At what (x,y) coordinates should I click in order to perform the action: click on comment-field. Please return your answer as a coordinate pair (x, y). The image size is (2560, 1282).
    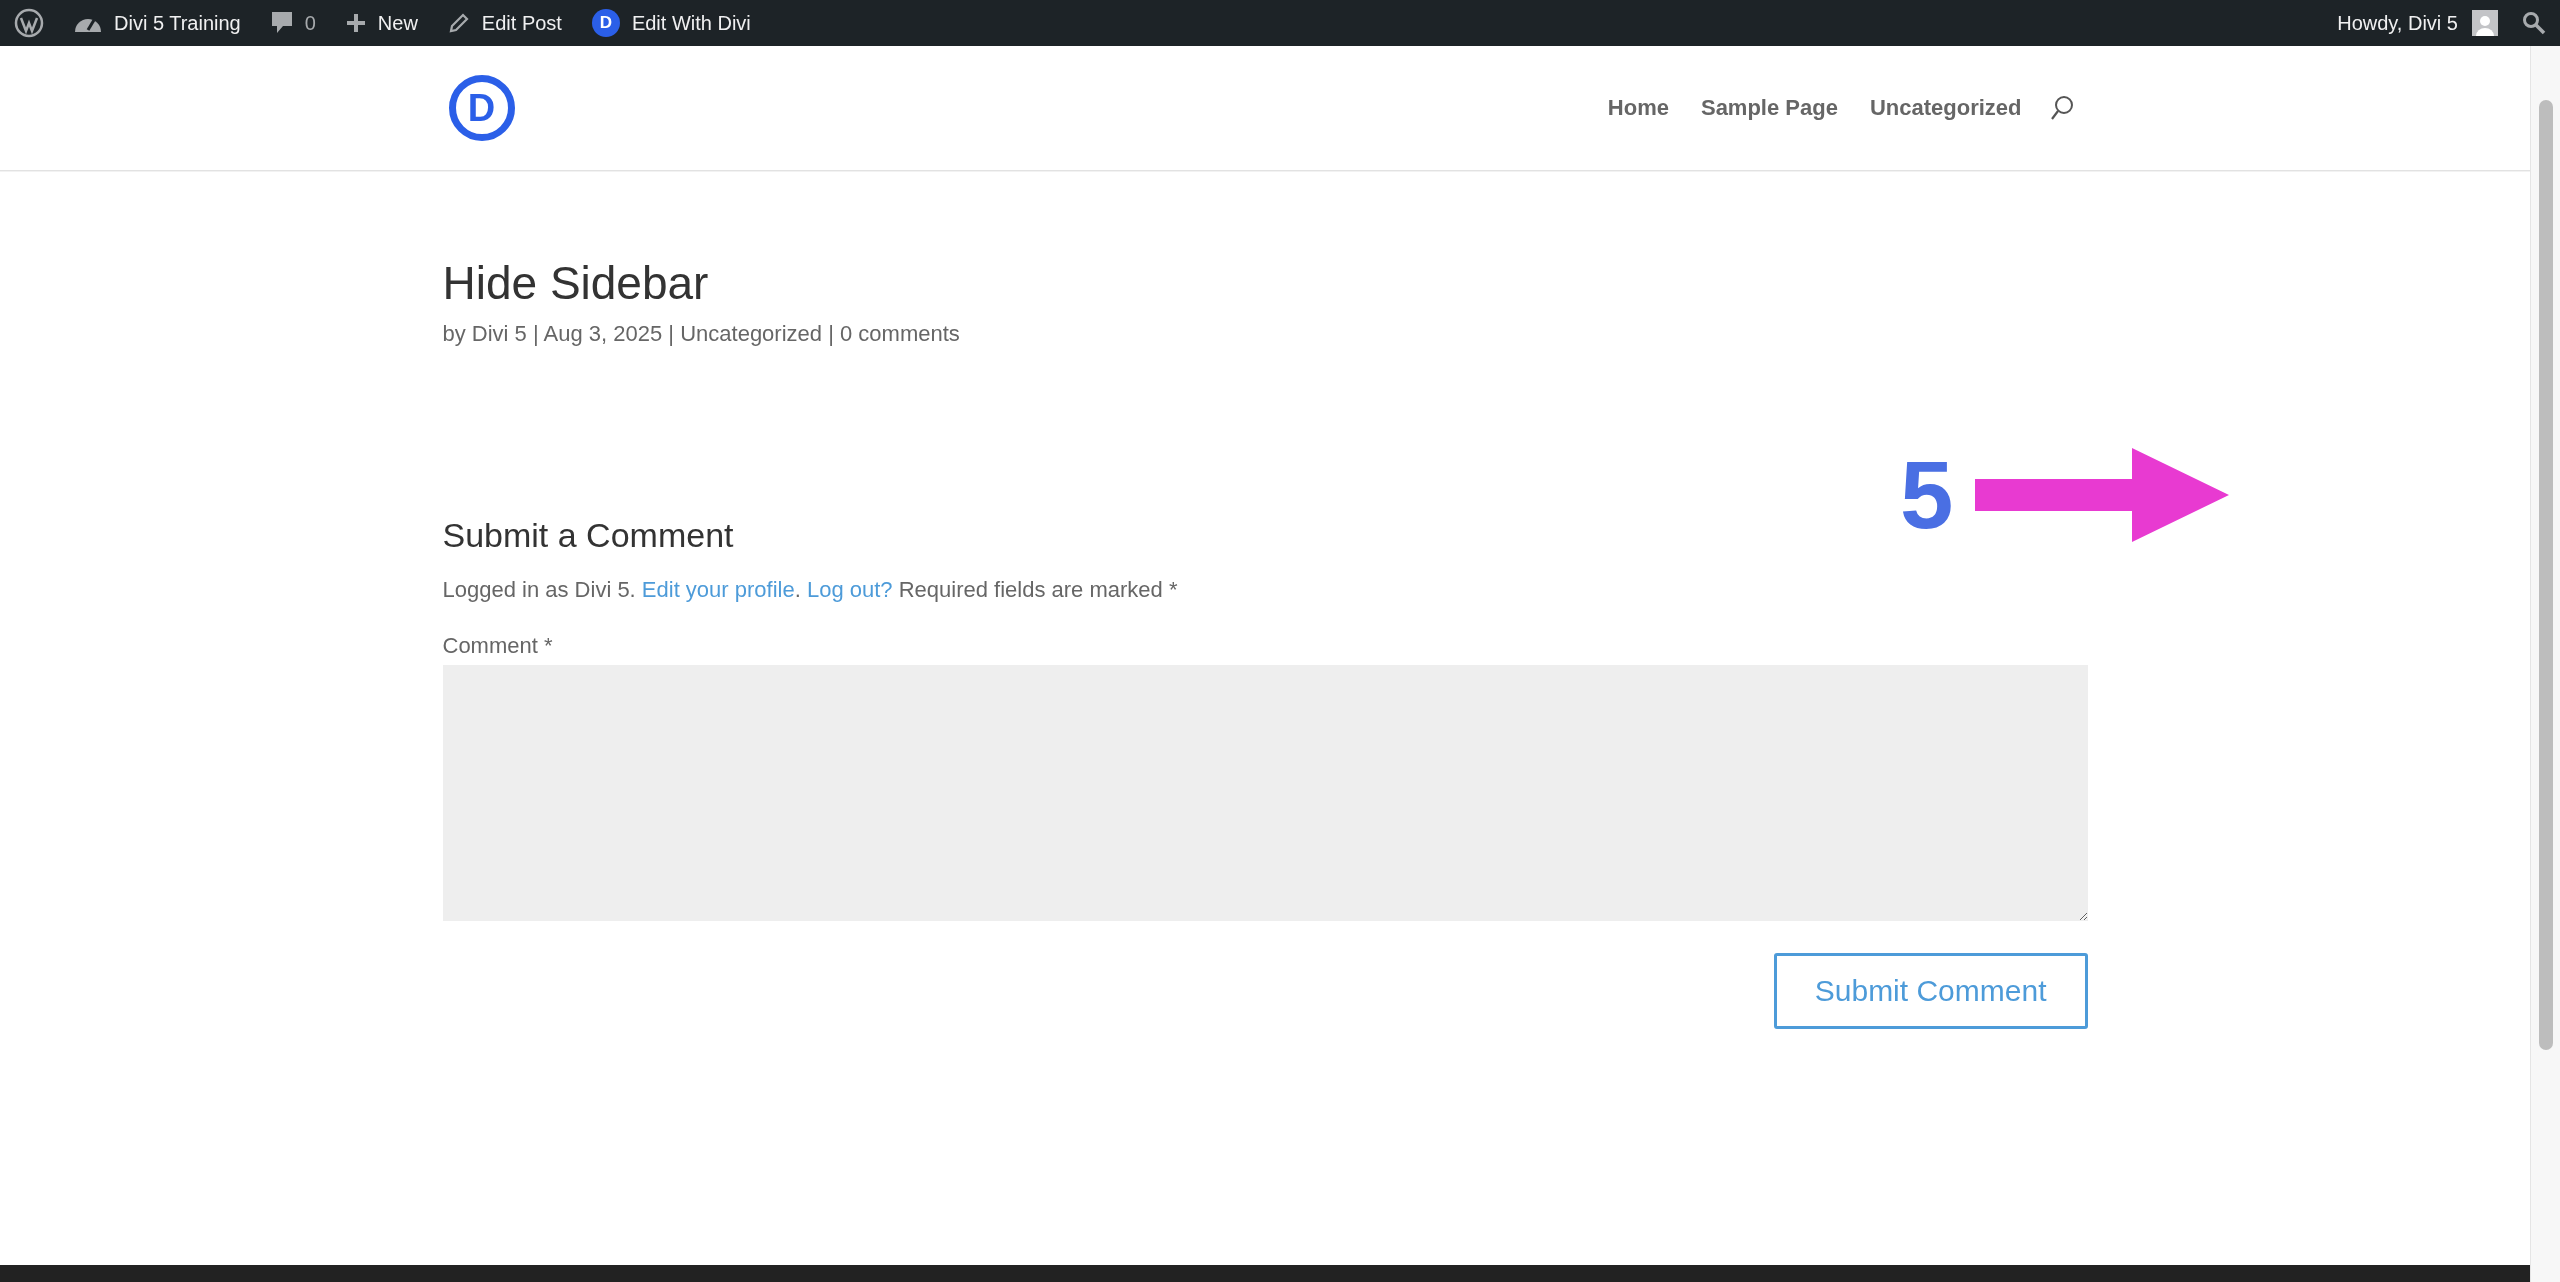
    Looking at the image, I should click on (1265, 793).